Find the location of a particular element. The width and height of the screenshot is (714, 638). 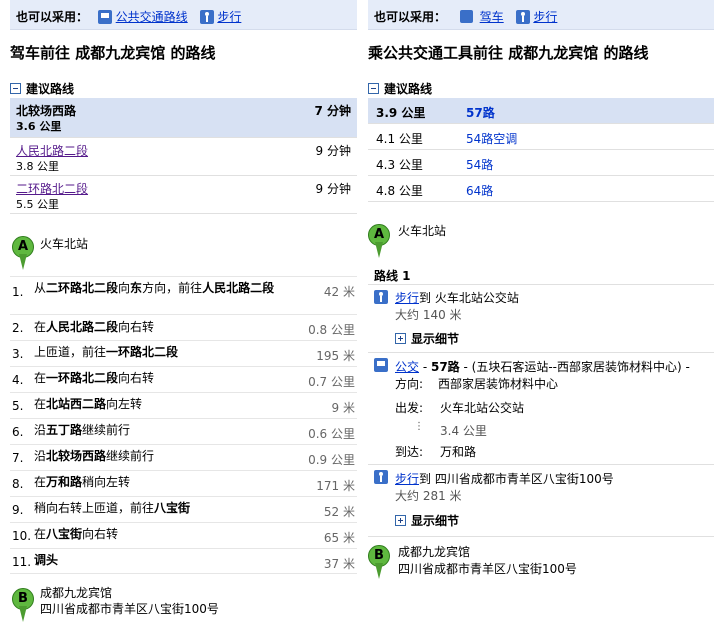

page-title: 乘公共交通工具前往 成都九龙宾馆 的路线 is located at coordinates (508, 53).